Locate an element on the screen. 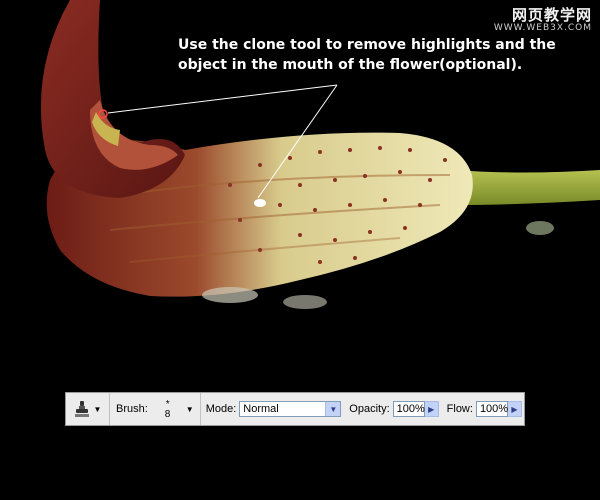 This screenshot has width=600, height=500. tool-preset-picker: ▼ is located at coordinates (88, 409).